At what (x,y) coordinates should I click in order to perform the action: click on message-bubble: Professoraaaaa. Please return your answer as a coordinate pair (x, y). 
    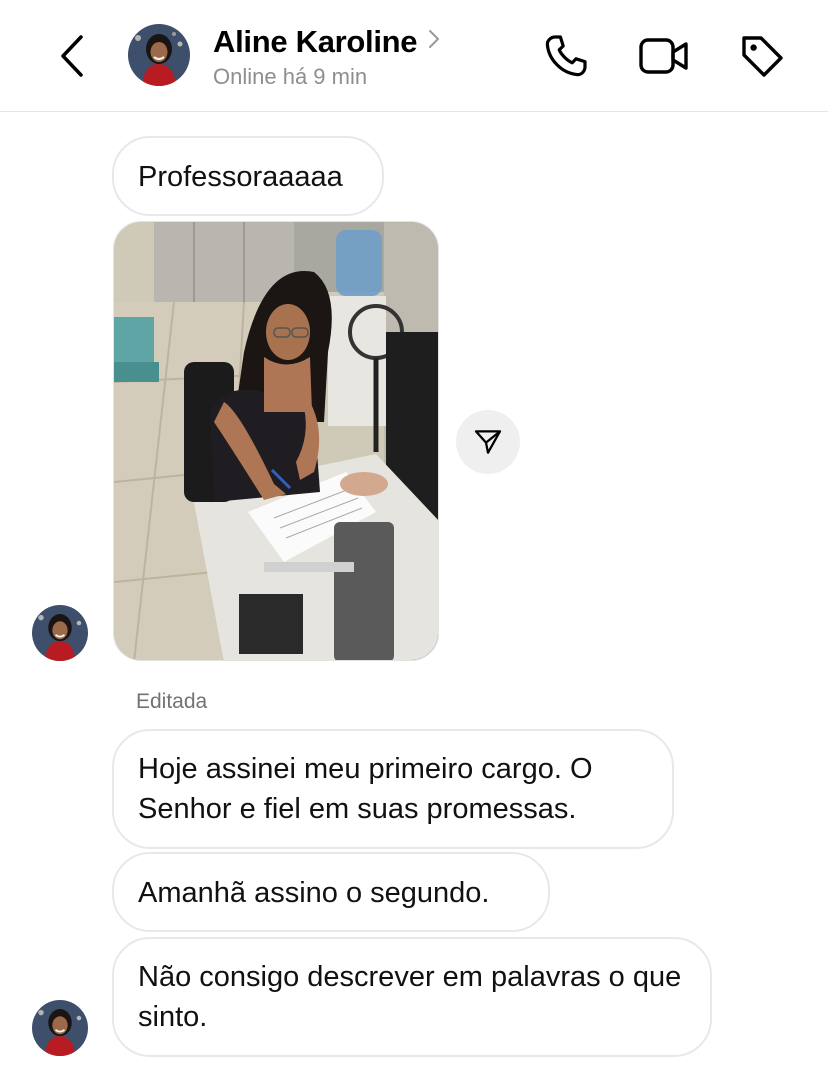
    Looking at the image, I should click on (248, 176).